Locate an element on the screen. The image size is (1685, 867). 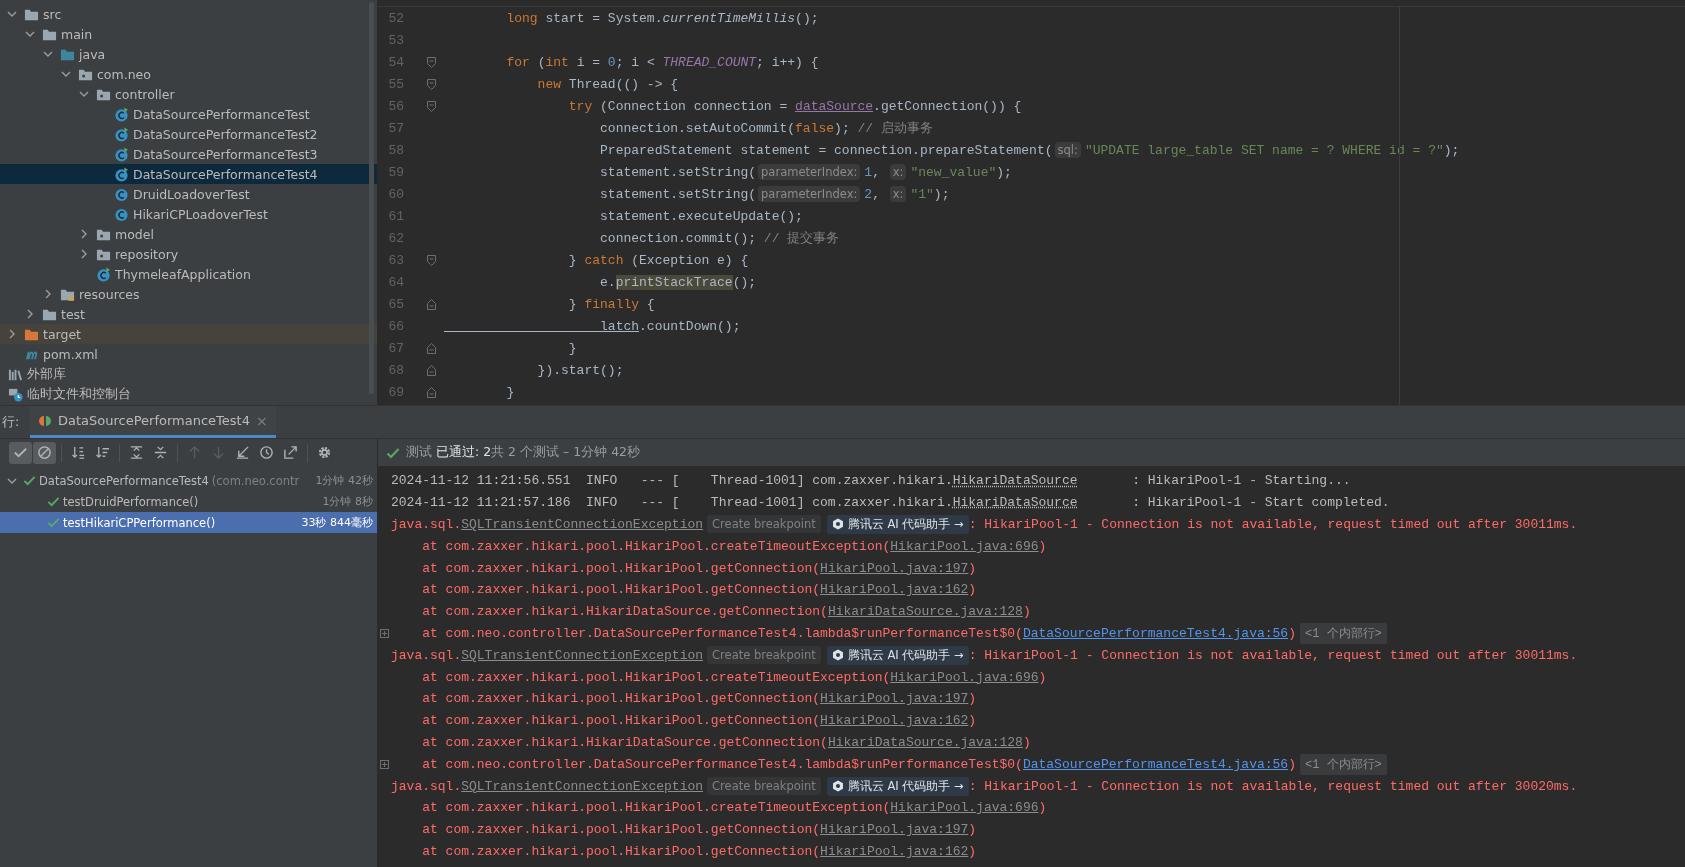
tree-item: controller is located at coordinates (188, 94).